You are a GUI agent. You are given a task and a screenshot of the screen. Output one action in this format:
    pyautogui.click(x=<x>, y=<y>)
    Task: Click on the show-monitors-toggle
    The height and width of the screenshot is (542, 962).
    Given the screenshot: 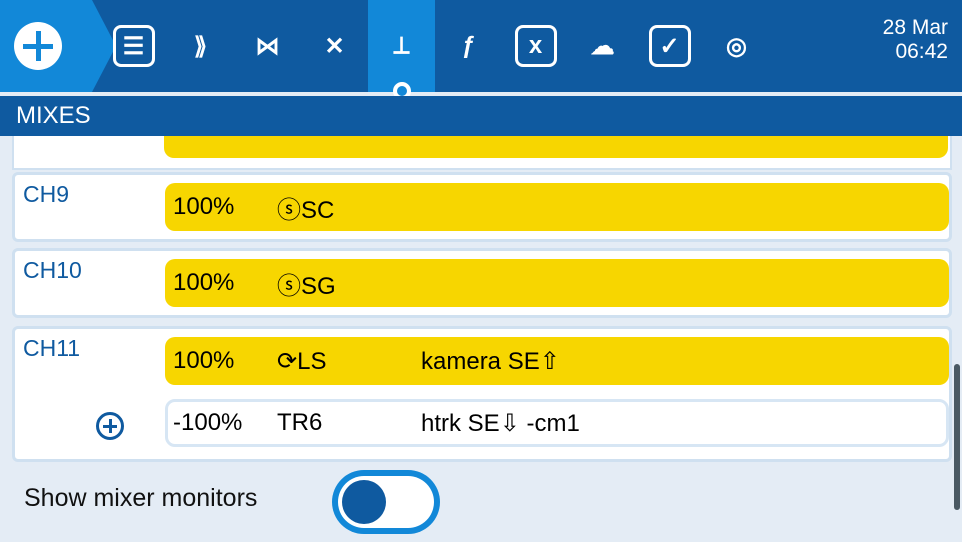 What is the action you would take?
    pyautogui.click(x=386, y=502)
    